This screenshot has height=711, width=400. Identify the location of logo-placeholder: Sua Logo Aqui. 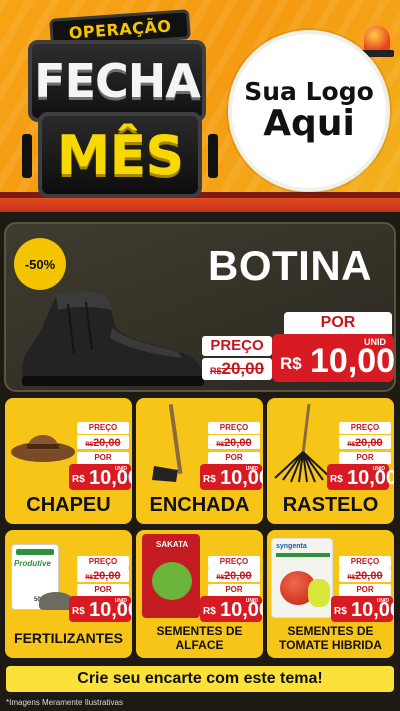
(309, 111).